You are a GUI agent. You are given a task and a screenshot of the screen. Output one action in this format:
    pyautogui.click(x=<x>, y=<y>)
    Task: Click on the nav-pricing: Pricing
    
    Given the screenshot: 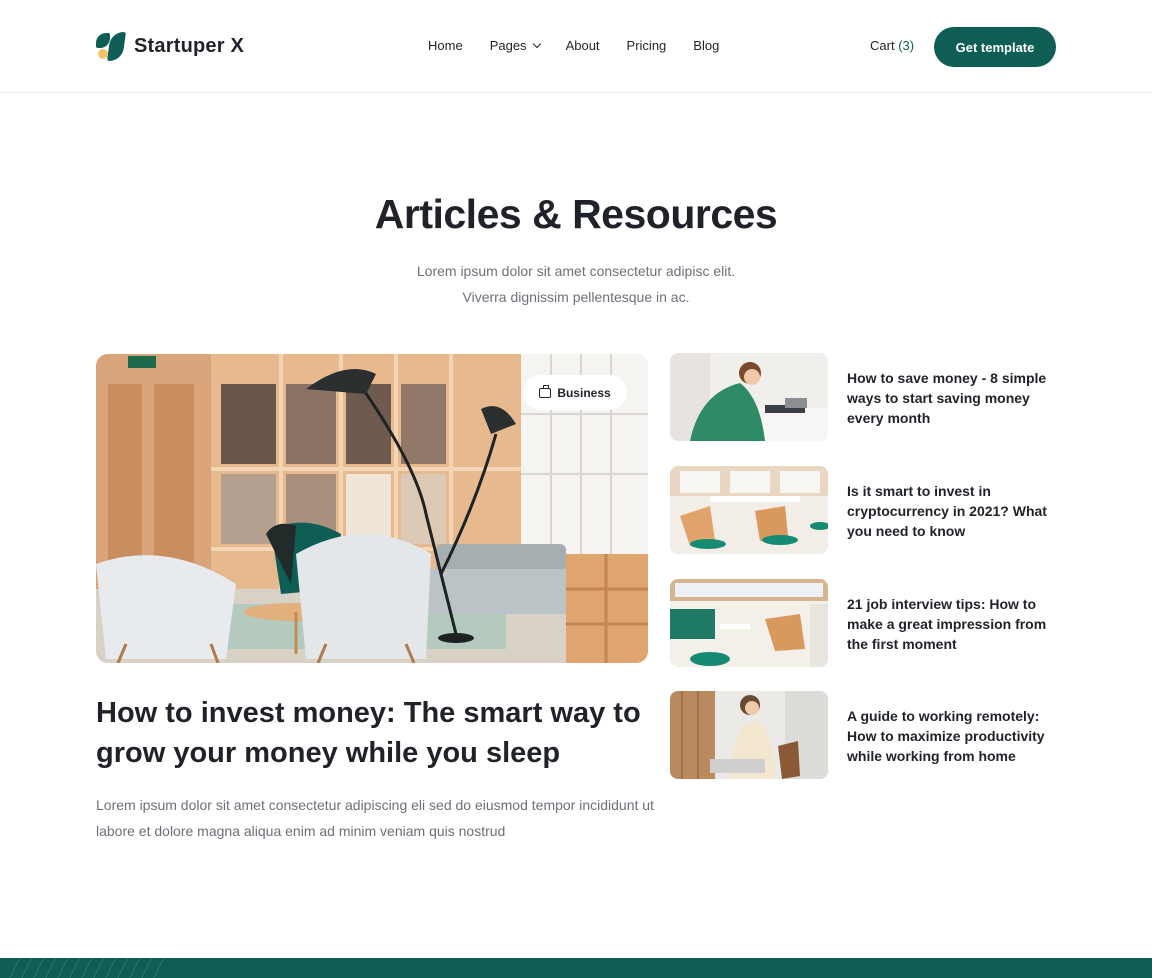 What is the action you would take?
    pyautogui.click(x=647, y=45)
    